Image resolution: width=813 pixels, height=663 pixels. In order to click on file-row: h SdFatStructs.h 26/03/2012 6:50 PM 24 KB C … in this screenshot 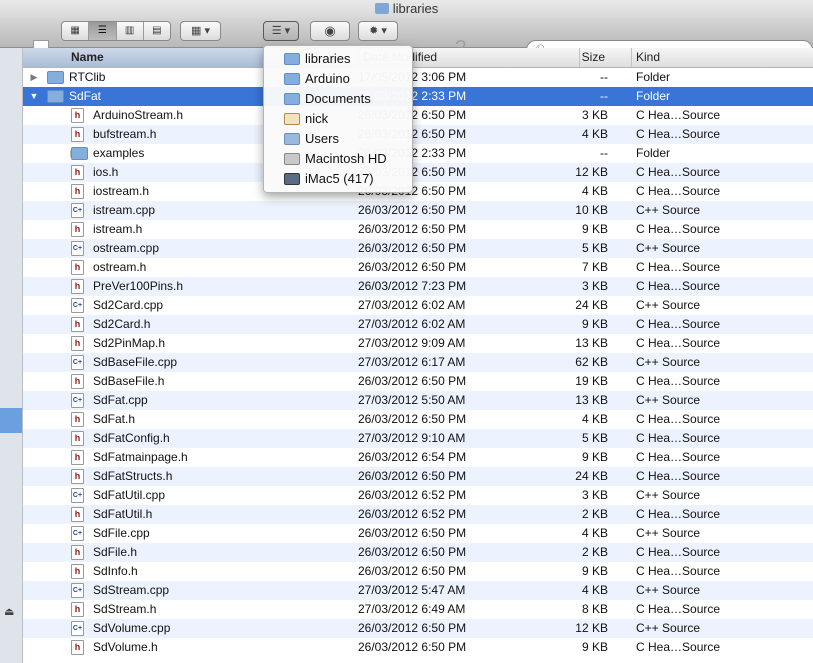, I will do `click(418, 476)`.